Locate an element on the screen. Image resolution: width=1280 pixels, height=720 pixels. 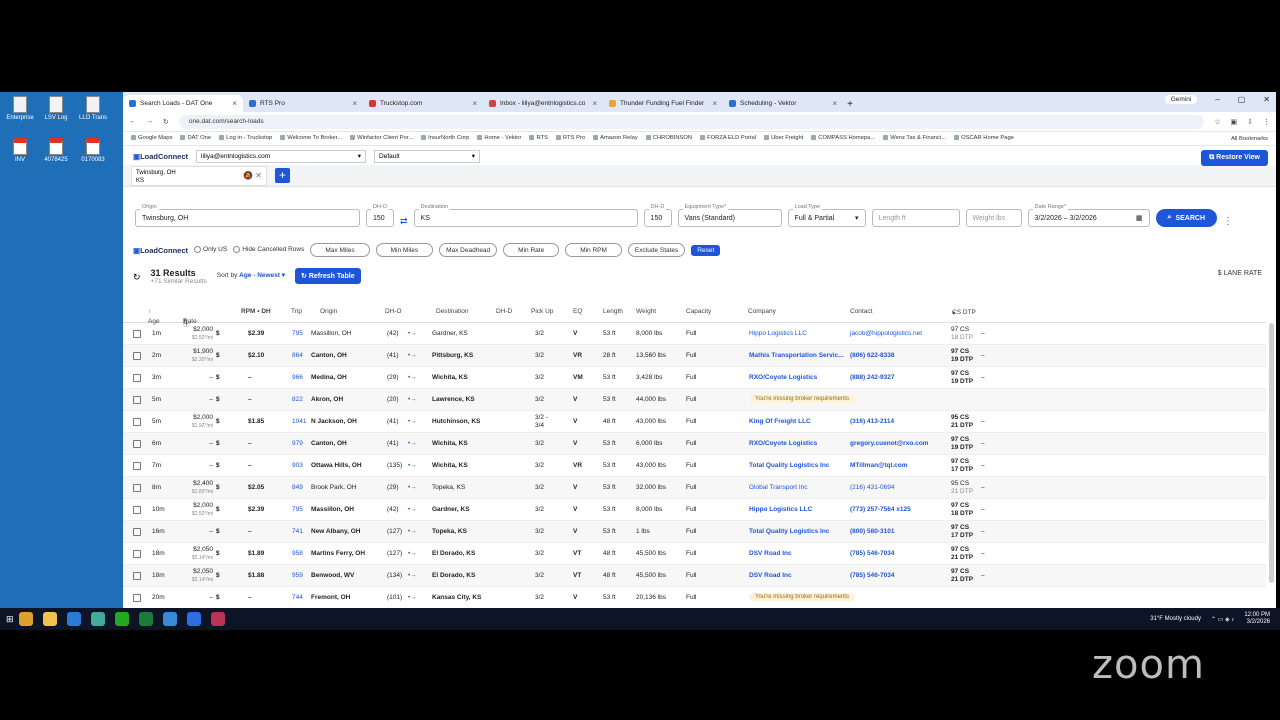
origin-field: Origin Twinsburg, OH is located at coordinates (247, 215).